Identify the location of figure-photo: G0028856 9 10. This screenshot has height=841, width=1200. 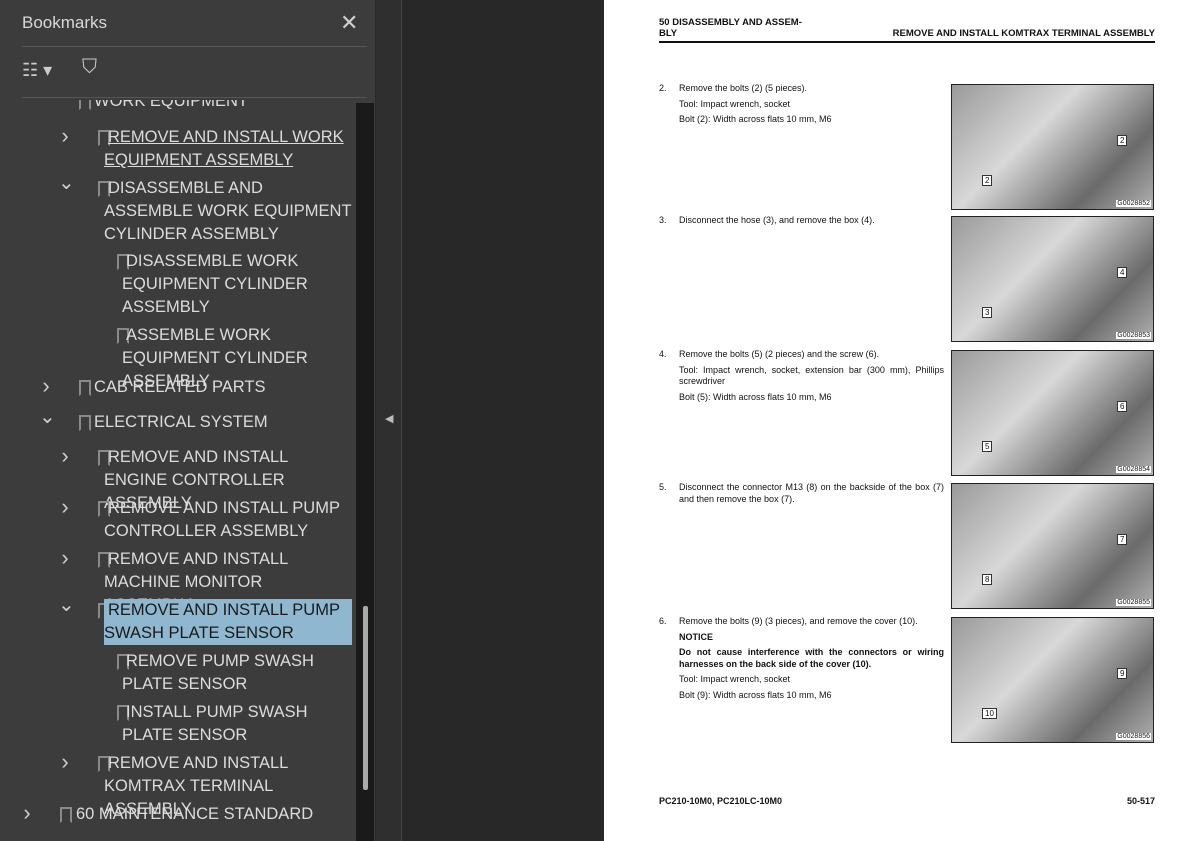
(1052, 680).